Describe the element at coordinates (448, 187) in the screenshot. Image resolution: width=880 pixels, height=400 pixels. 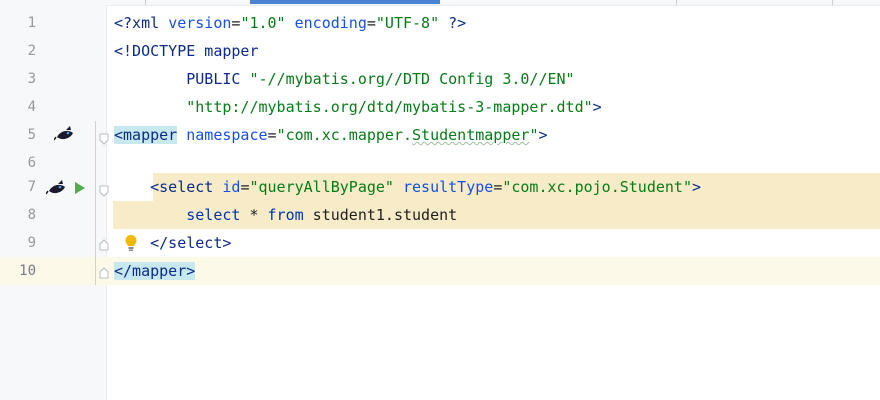
I see `code-token: resultType` at that location.